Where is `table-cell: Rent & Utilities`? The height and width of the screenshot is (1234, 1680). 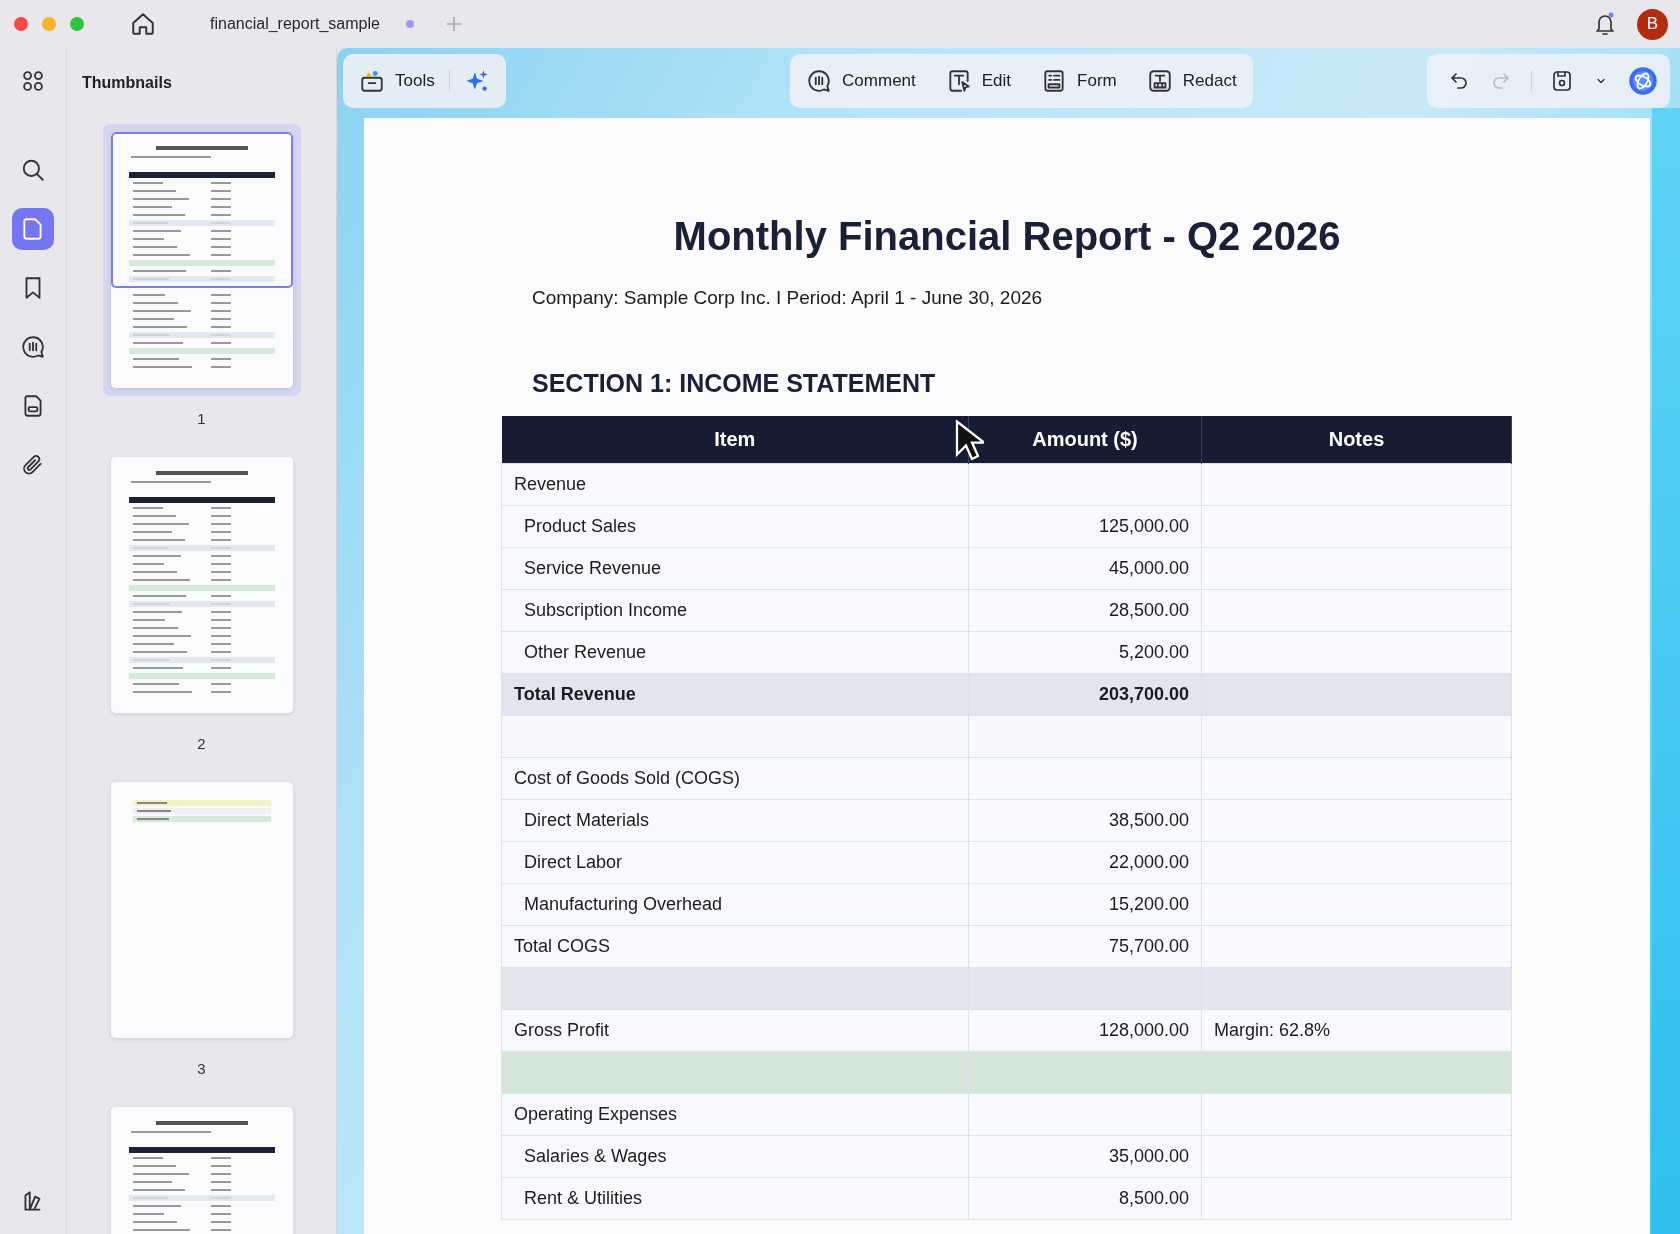 table-cell: Rent & Utilities is located at coordinates (735, 1198).